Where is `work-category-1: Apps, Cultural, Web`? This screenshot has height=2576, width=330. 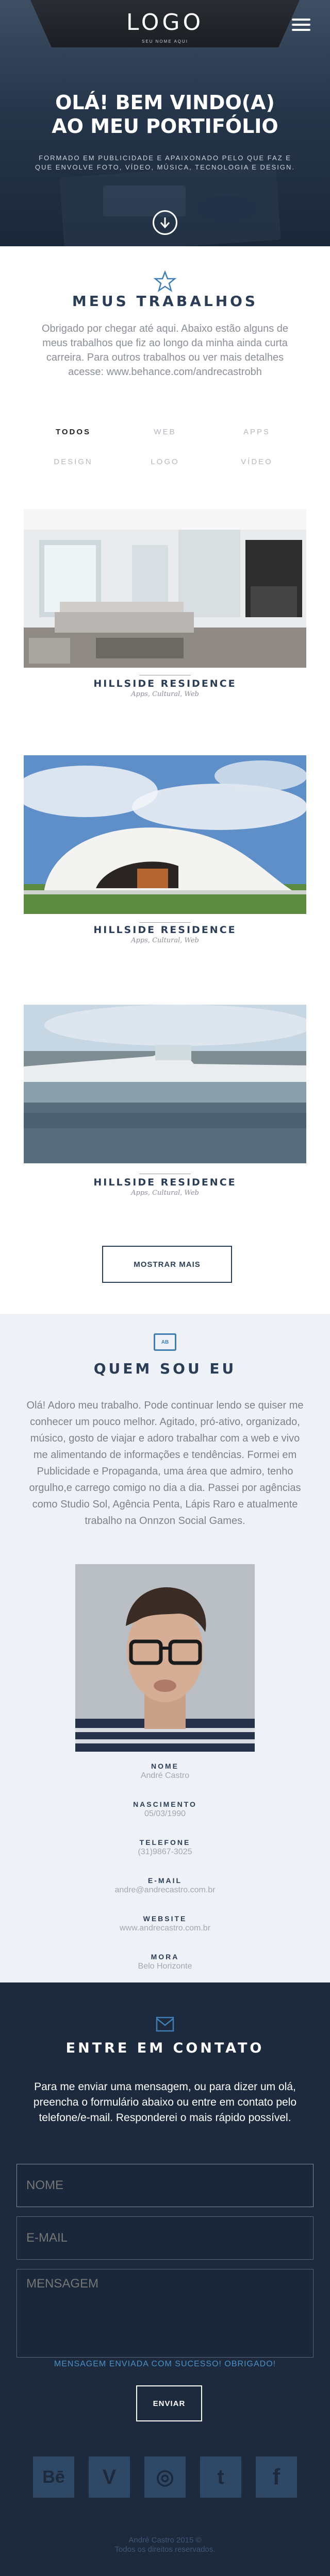
work-category-1: Apps, Cultural, Web is located at coordinates (165, 694).